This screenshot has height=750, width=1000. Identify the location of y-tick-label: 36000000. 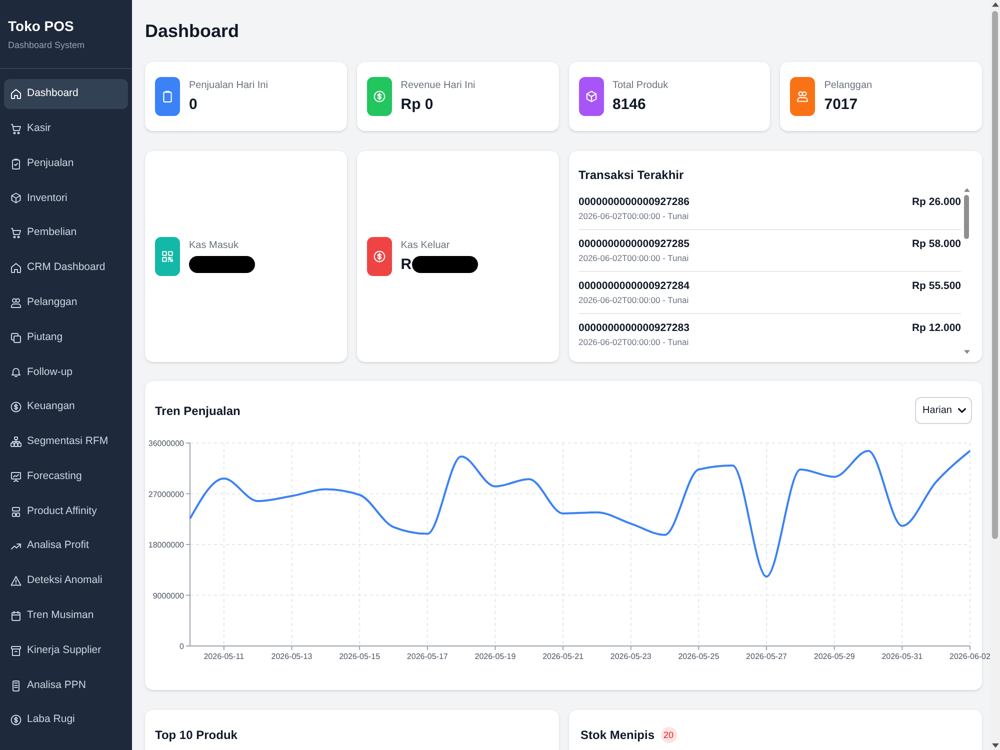
(166, 443).